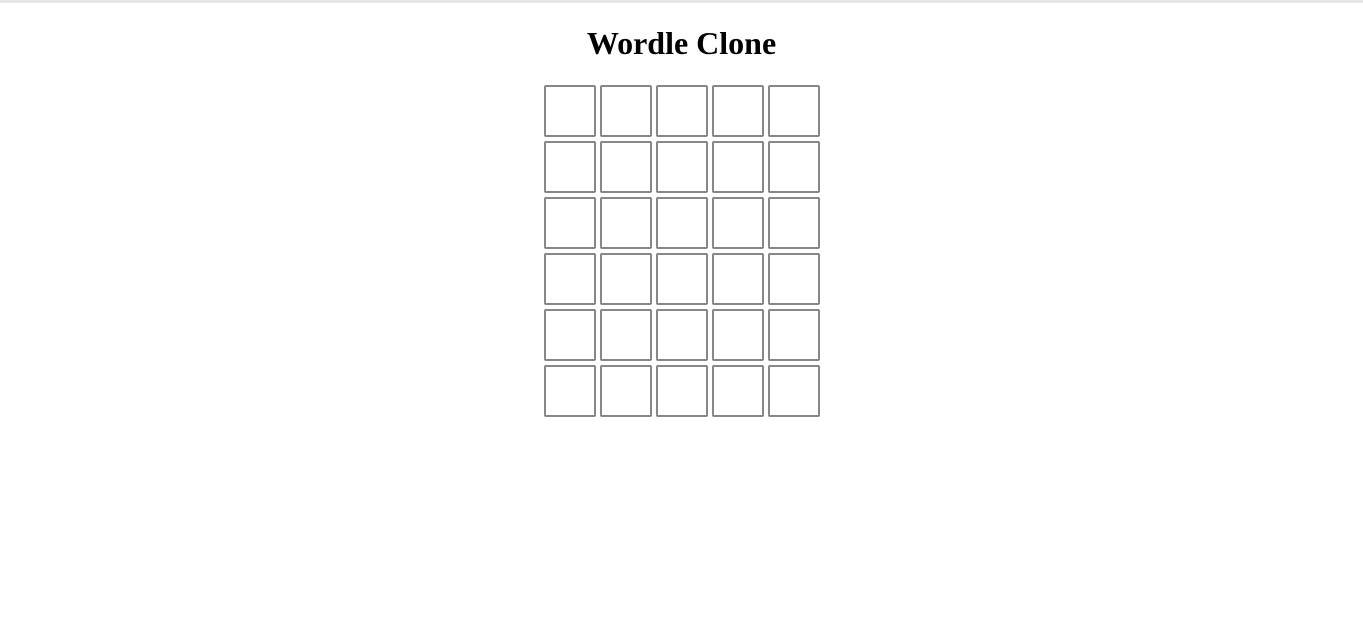  What do you see at coordinates (682, 251) in the screenshot?
I see `game-board` at bounding box center [682, 251].